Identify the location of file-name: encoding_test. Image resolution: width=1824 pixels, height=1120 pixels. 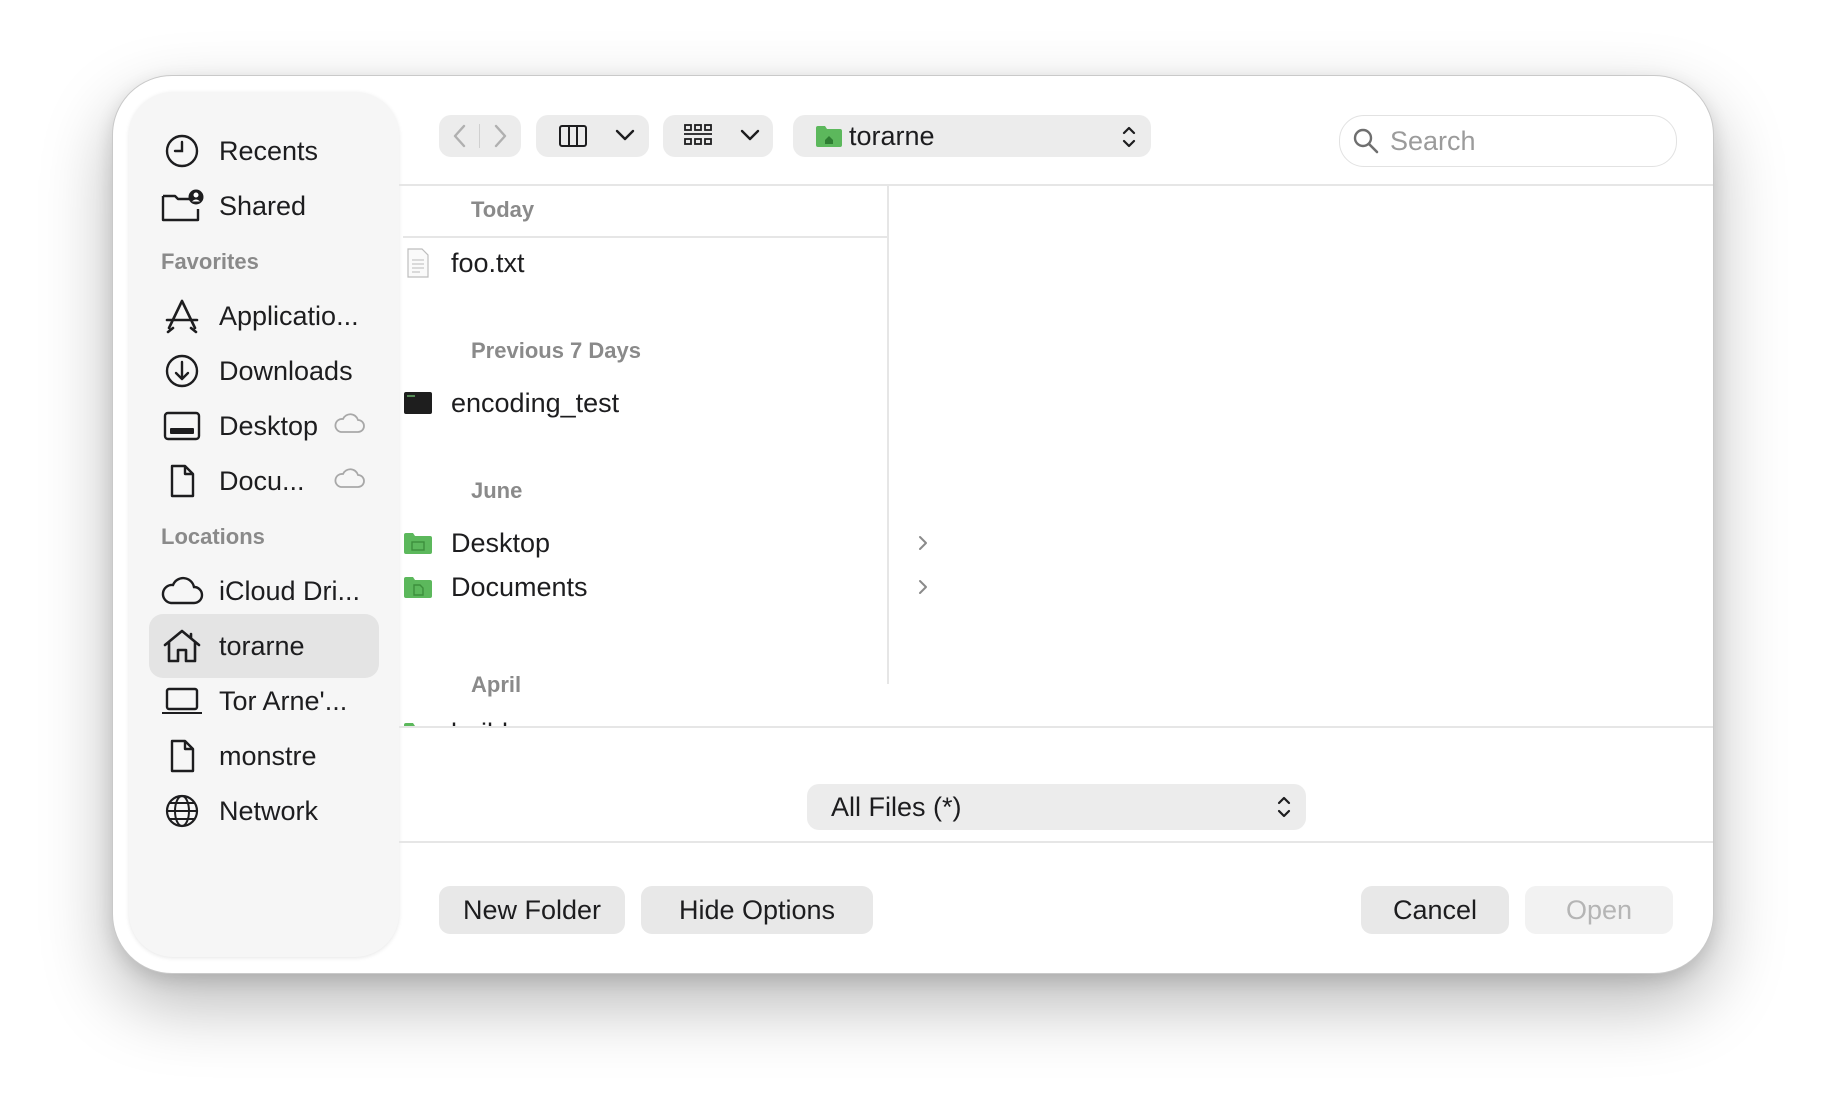
(535, 402).